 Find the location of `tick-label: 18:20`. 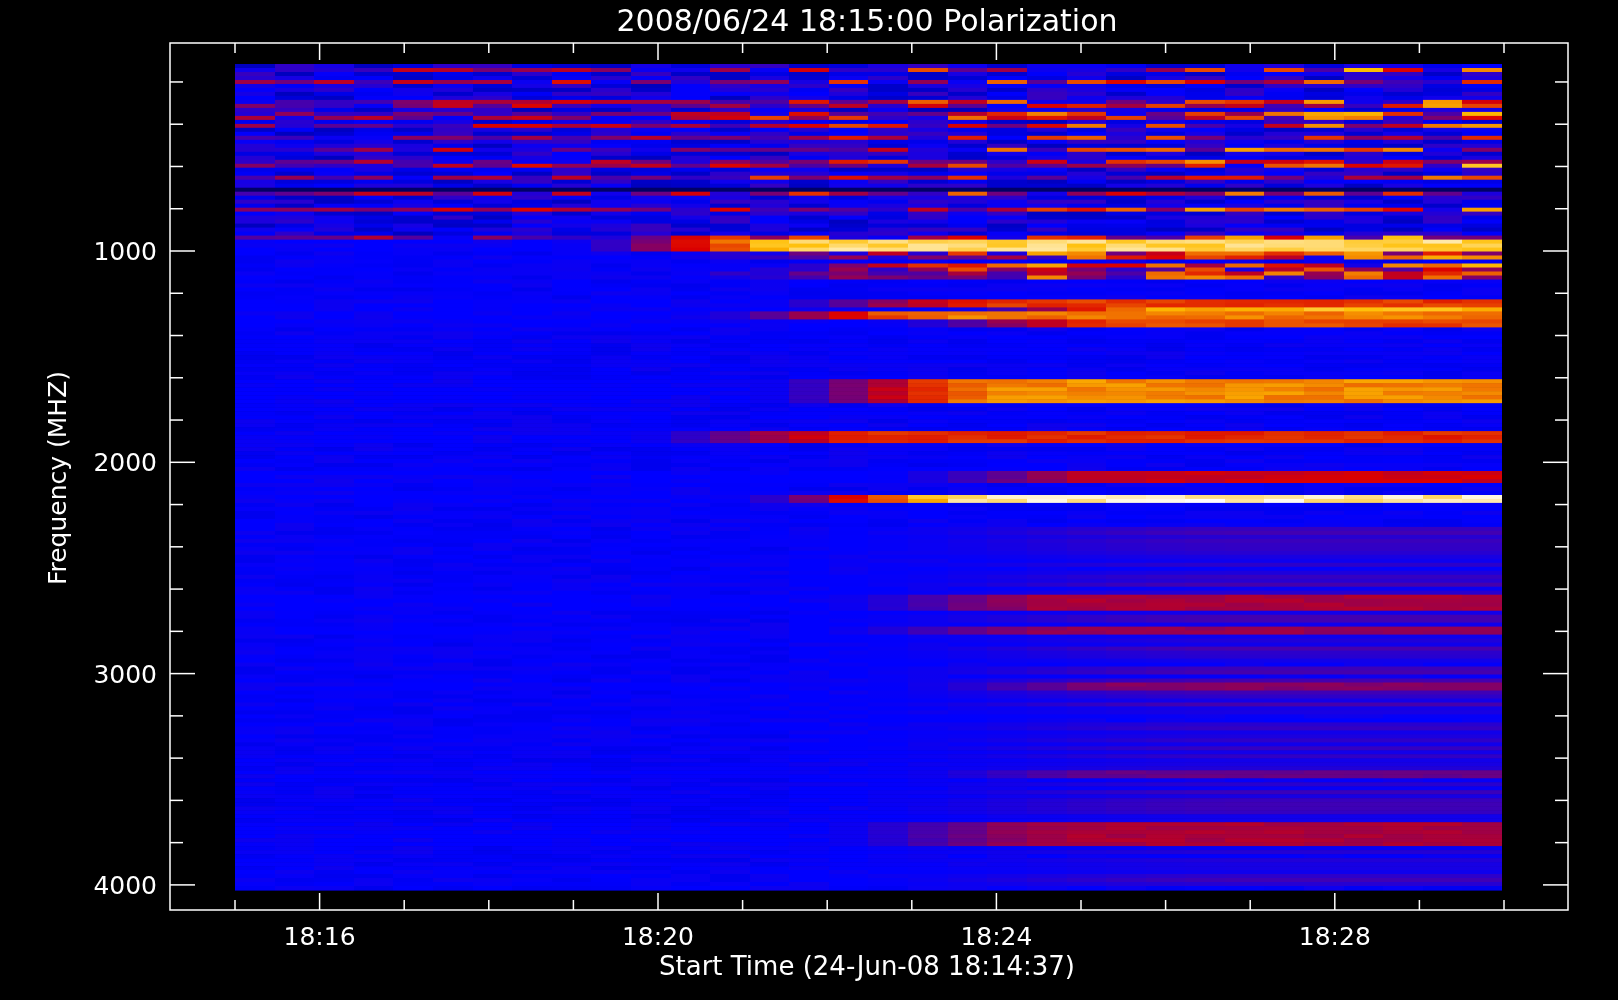

tick-label: 18:20 is located at coordinates (658, 936).